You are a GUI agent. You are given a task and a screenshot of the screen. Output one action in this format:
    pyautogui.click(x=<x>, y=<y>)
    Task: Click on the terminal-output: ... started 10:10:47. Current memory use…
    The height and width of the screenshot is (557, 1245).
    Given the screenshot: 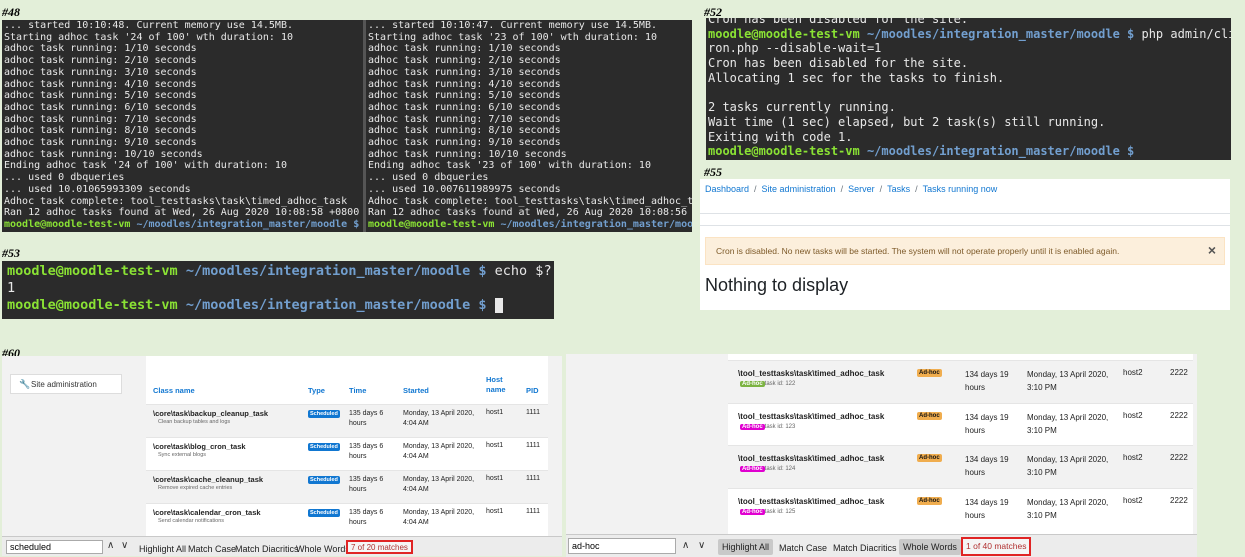 What is the action you would take?
    pyautogui.click(x=530, y=119)
    